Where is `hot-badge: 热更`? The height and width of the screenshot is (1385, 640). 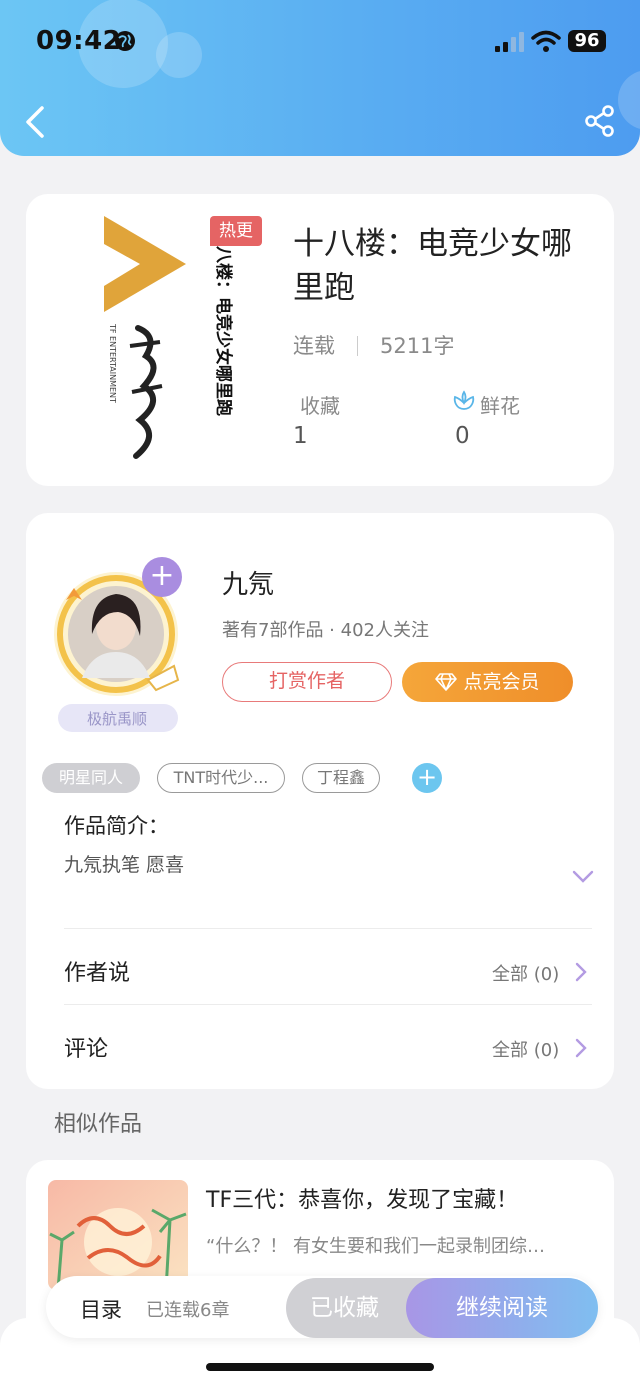
hot-badge: 热更 is located at coordinates (236, 231).